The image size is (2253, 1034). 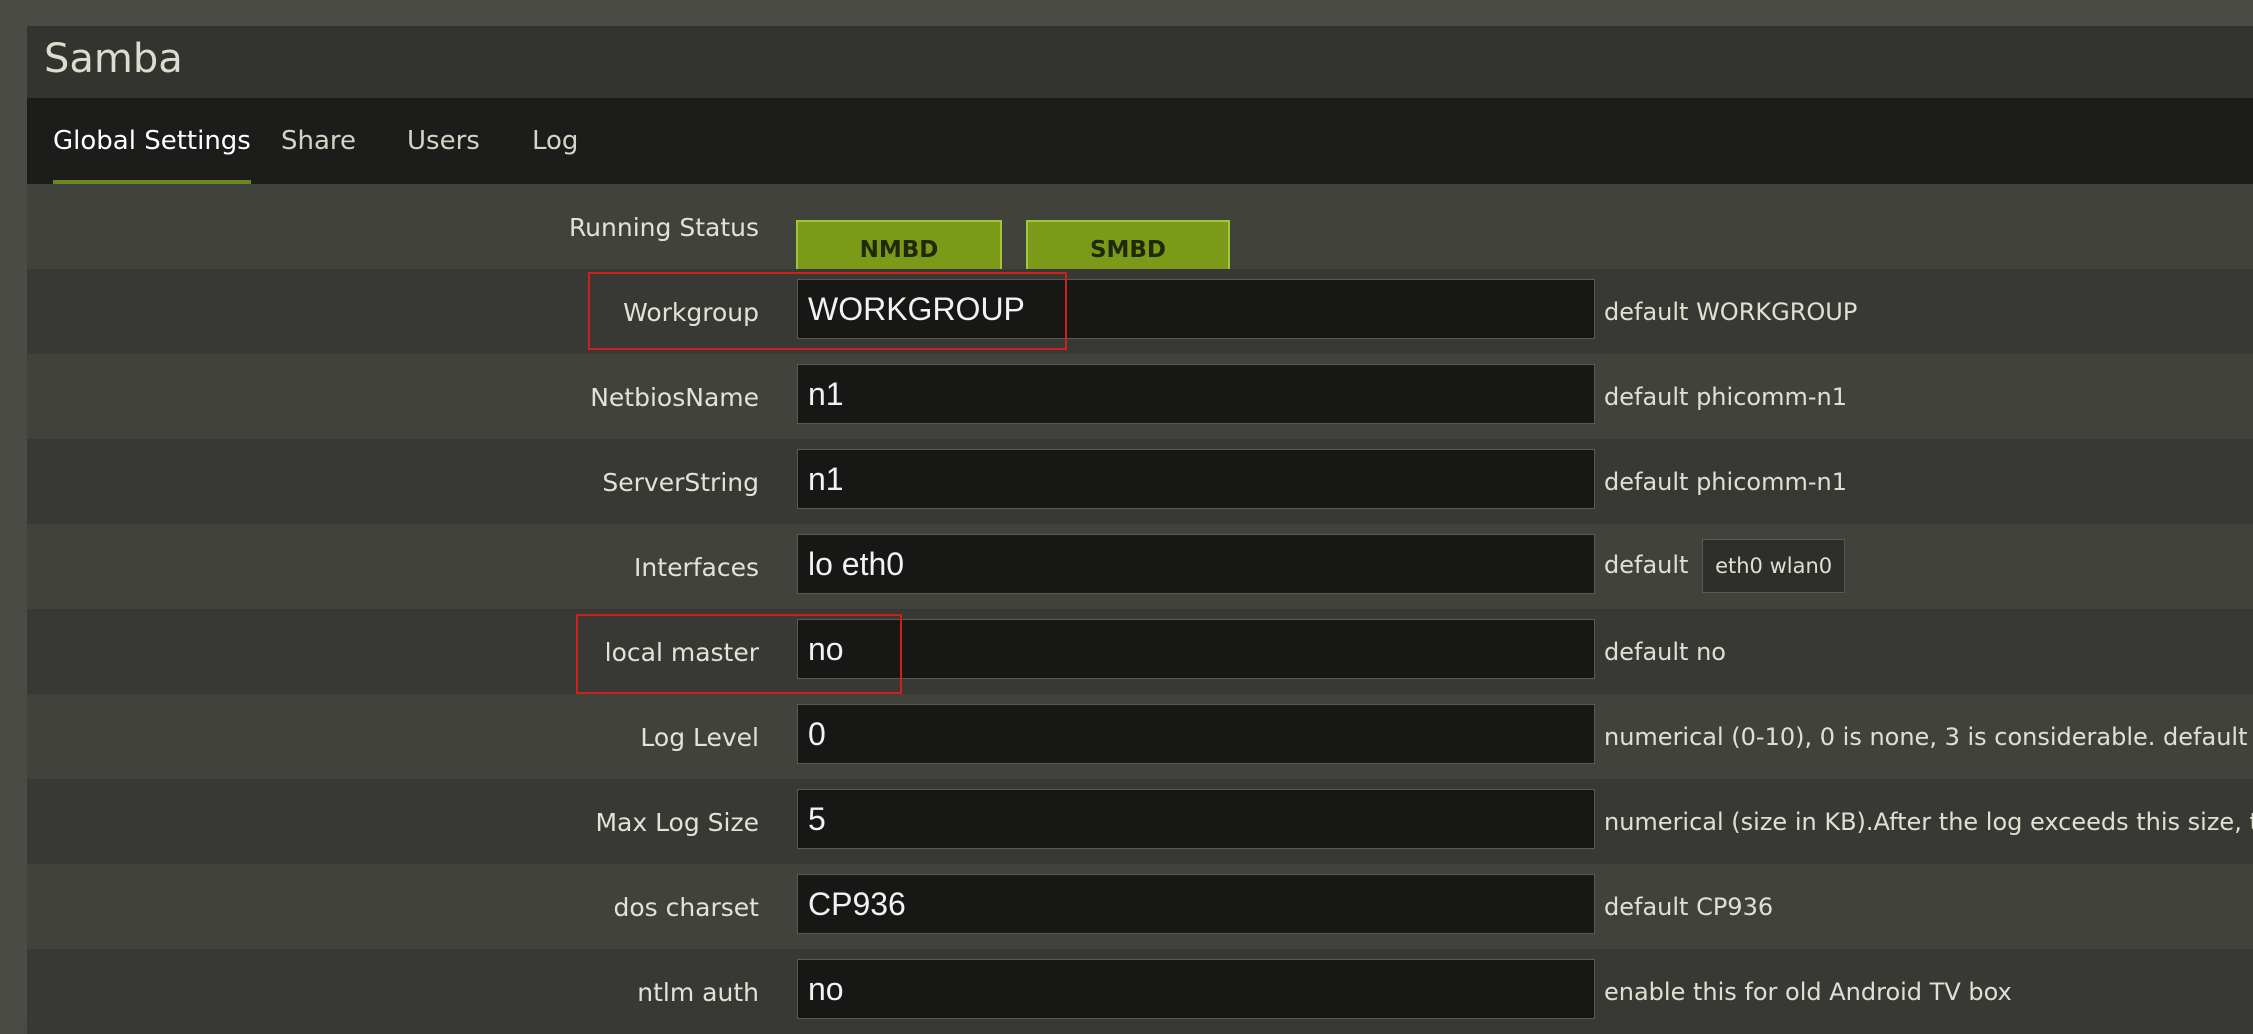 I want to click on log-level-label: Log Level, so click(x=699, y=737).